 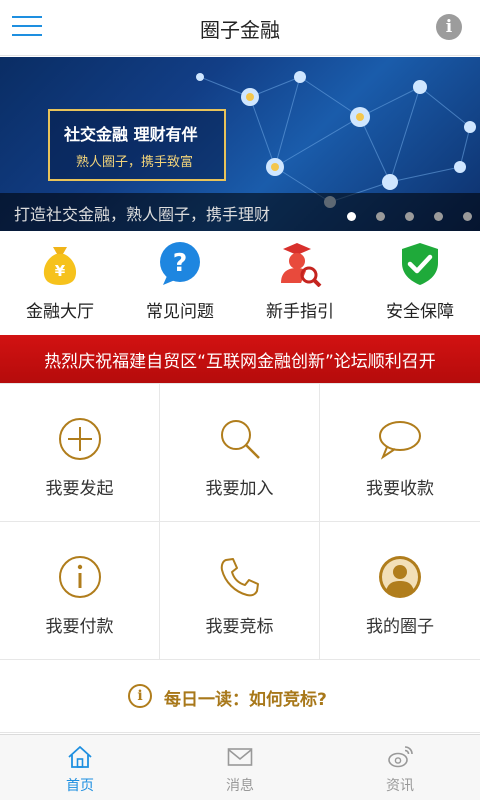 I want to click on quick-link-label: 金融大厅, so click(x=60, y=312).